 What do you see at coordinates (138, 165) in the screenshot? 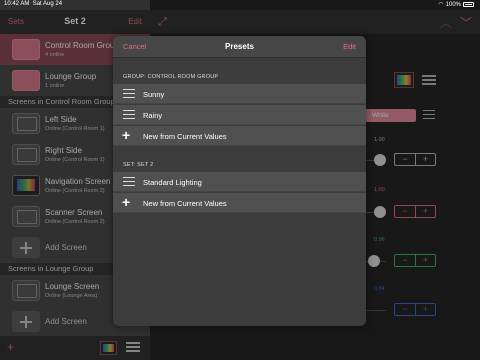
I see `set-section-header: SET: SET 2` at bounding box center [138, 165].